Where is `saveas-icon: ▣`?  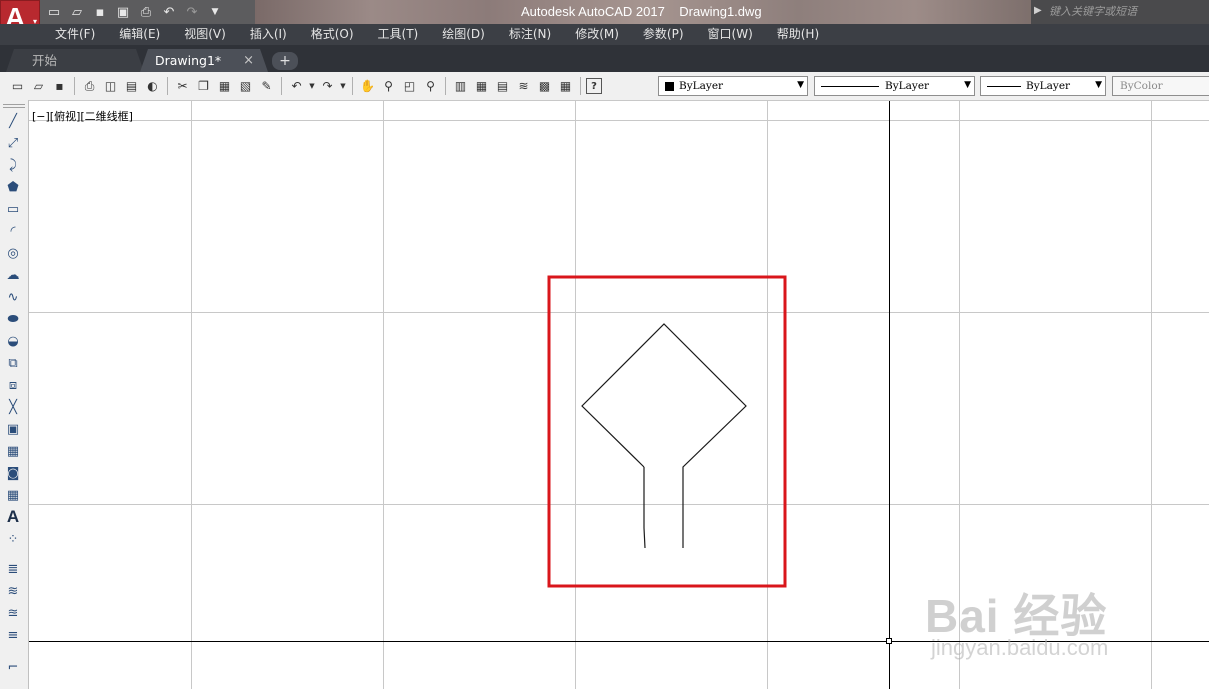
saveas-icon: ▣ is located at coordinates (123, 12).